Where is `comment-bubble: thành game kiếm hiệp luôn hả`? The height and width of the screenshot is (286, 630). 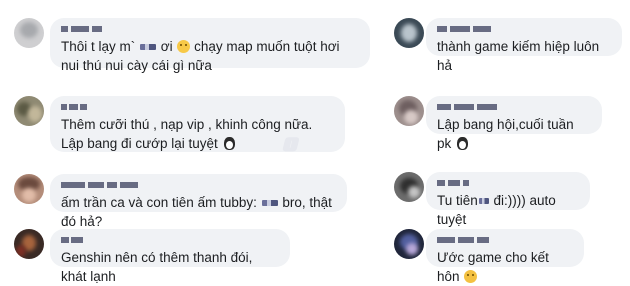
comment-bubble: thành game kiếm hiệp luôn hả is located at coordinates (524, 45).